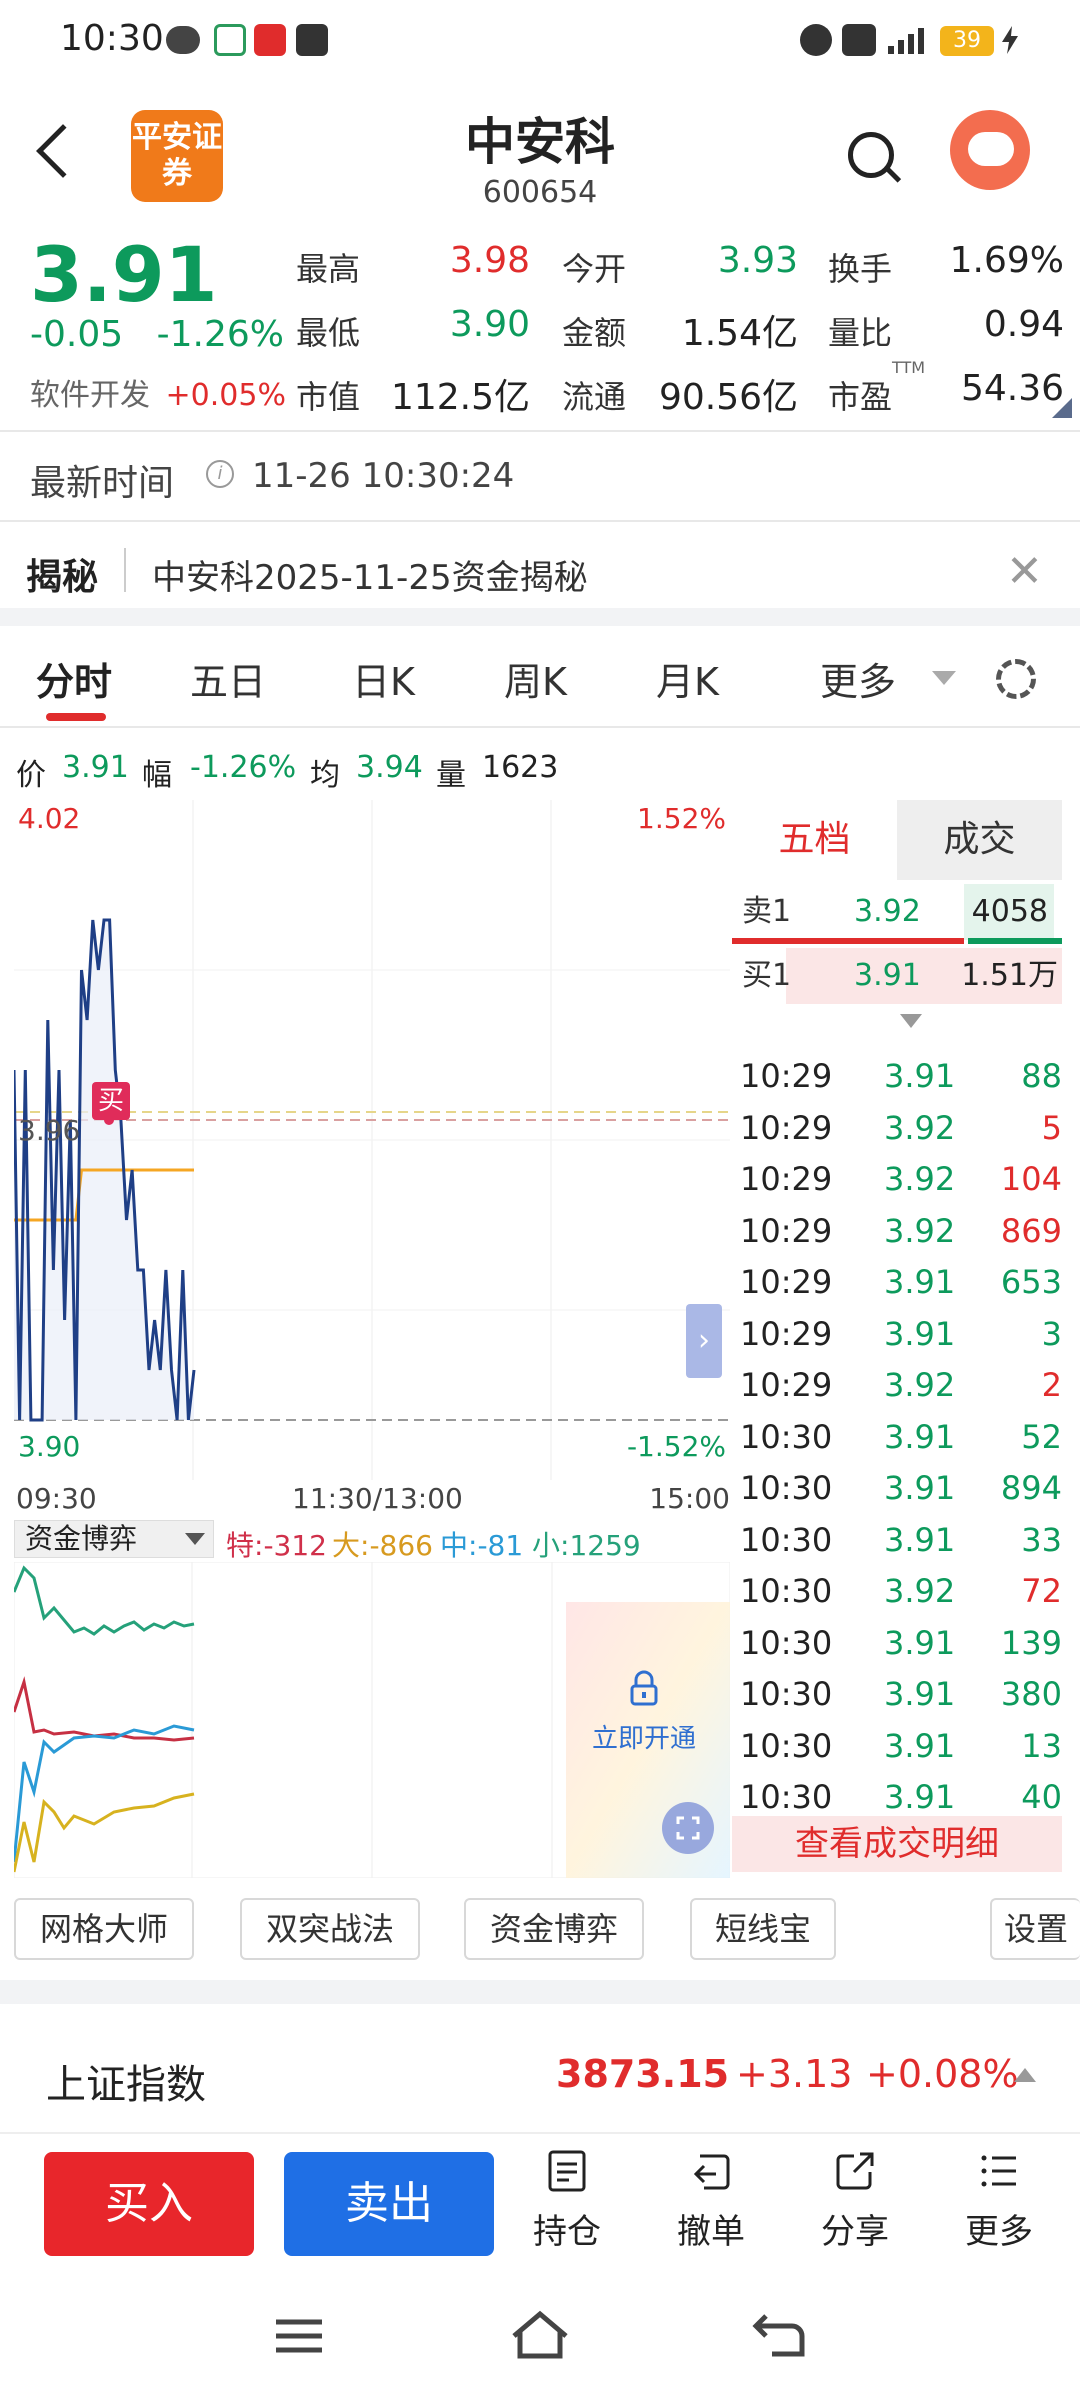 The height and width of the screenshot is (2400, 1080). Describe the element at coordinates (887, 975) in the screenshot. I see `bid-price: 3.91` at that location.